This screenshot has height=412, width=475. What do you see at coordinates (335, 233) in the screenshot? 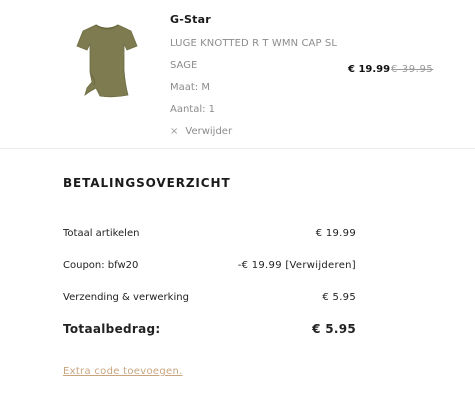
I see `summary-row-value: € 19.99` at bounding box center [335, 233].